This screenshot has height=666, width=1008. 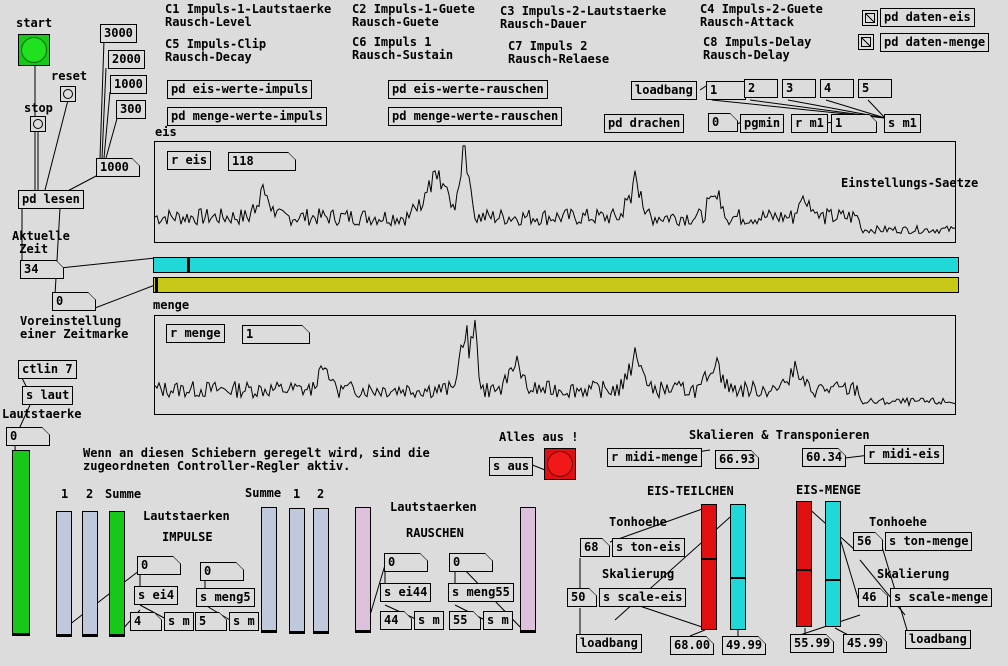 I want to click on col1-label-b: 1, so click(x=297, y=494).